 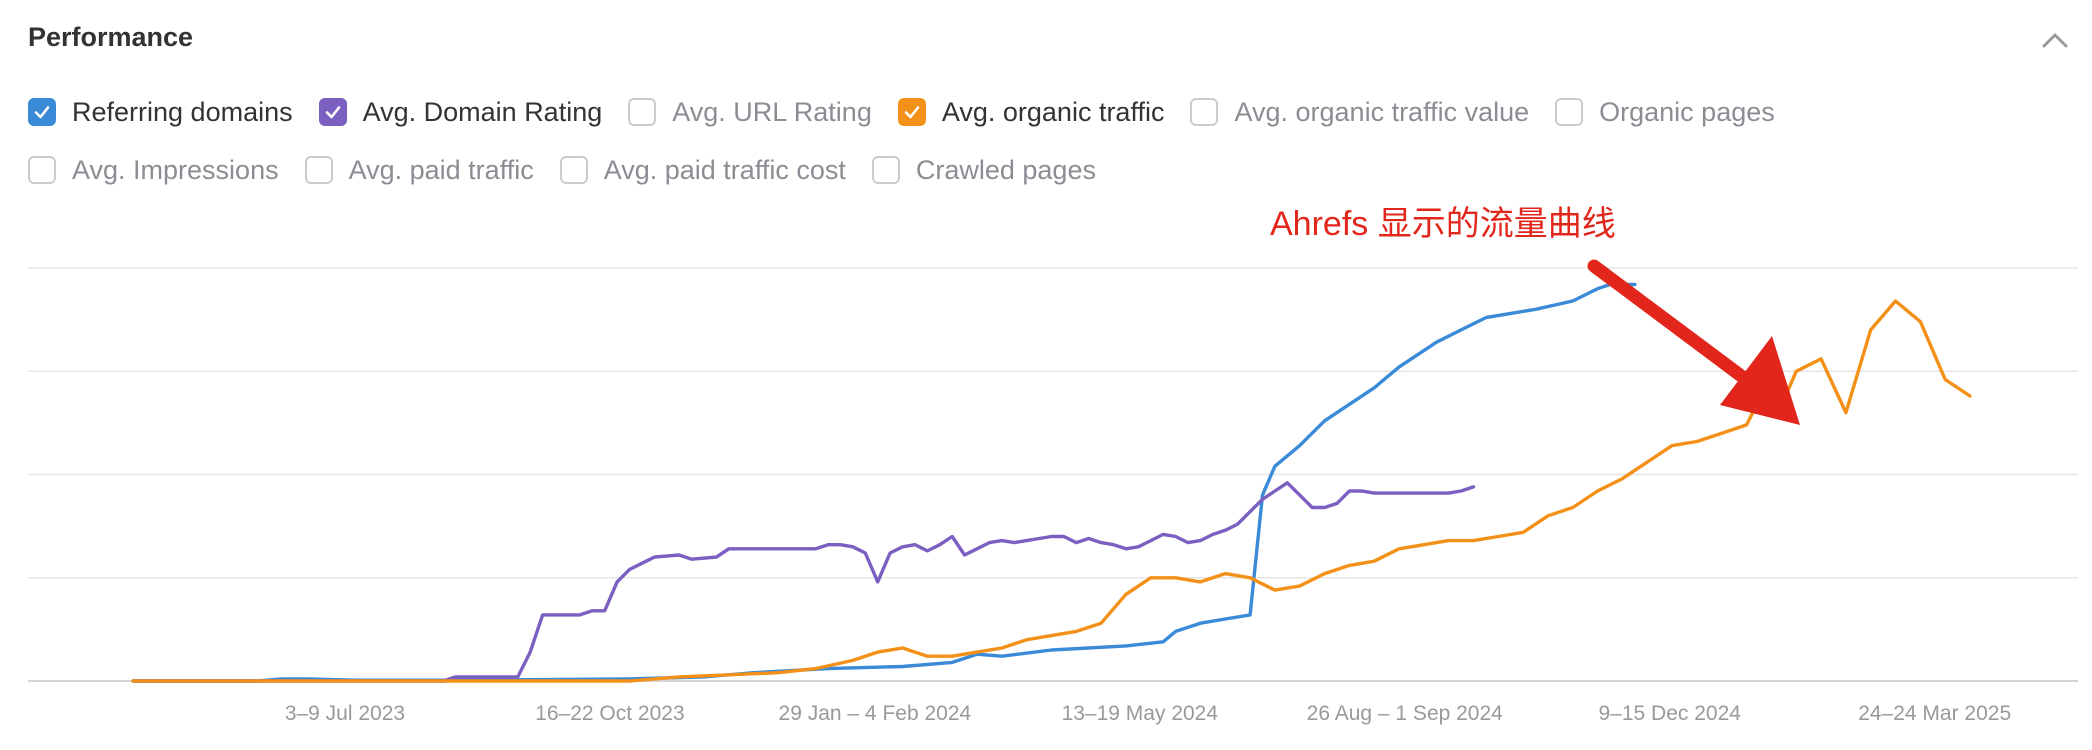 I want to click on x-tick-label: 16–22 Oct 2023, so click(x=609, y=713).